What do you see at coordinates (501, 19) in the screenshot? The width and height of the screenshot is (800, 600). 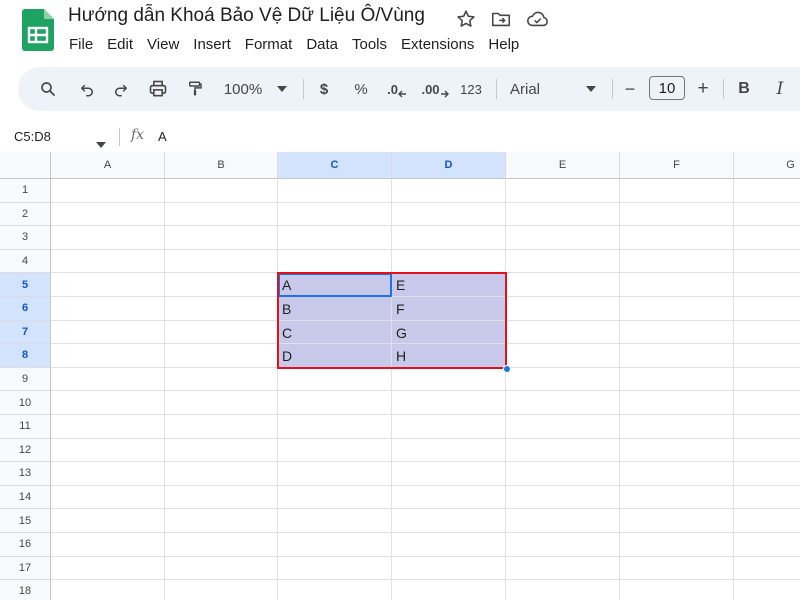 I see `move-to-folder-icon` at bounding box center [501, 19].